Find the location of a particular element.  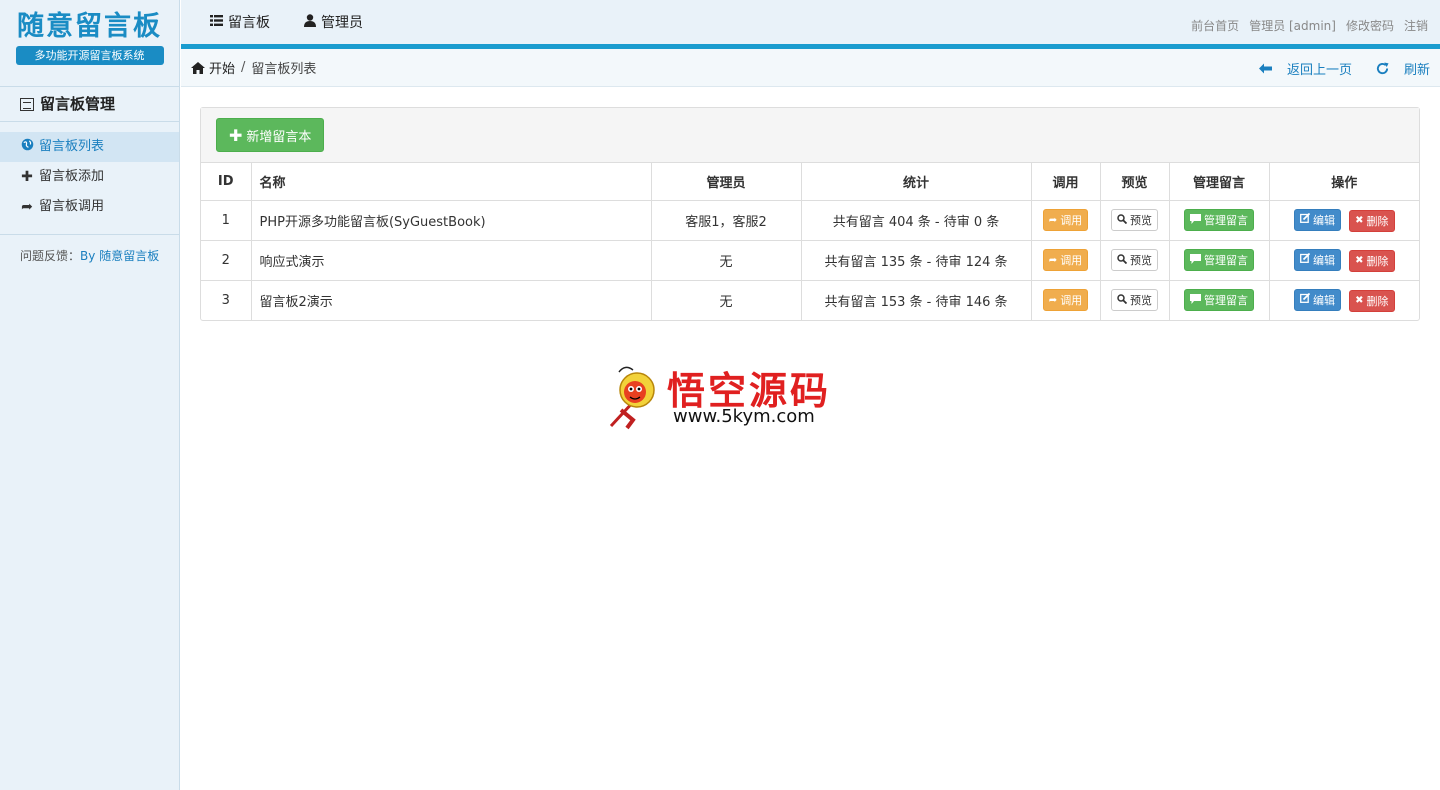

list-icon is located at coordinates (216, 22).